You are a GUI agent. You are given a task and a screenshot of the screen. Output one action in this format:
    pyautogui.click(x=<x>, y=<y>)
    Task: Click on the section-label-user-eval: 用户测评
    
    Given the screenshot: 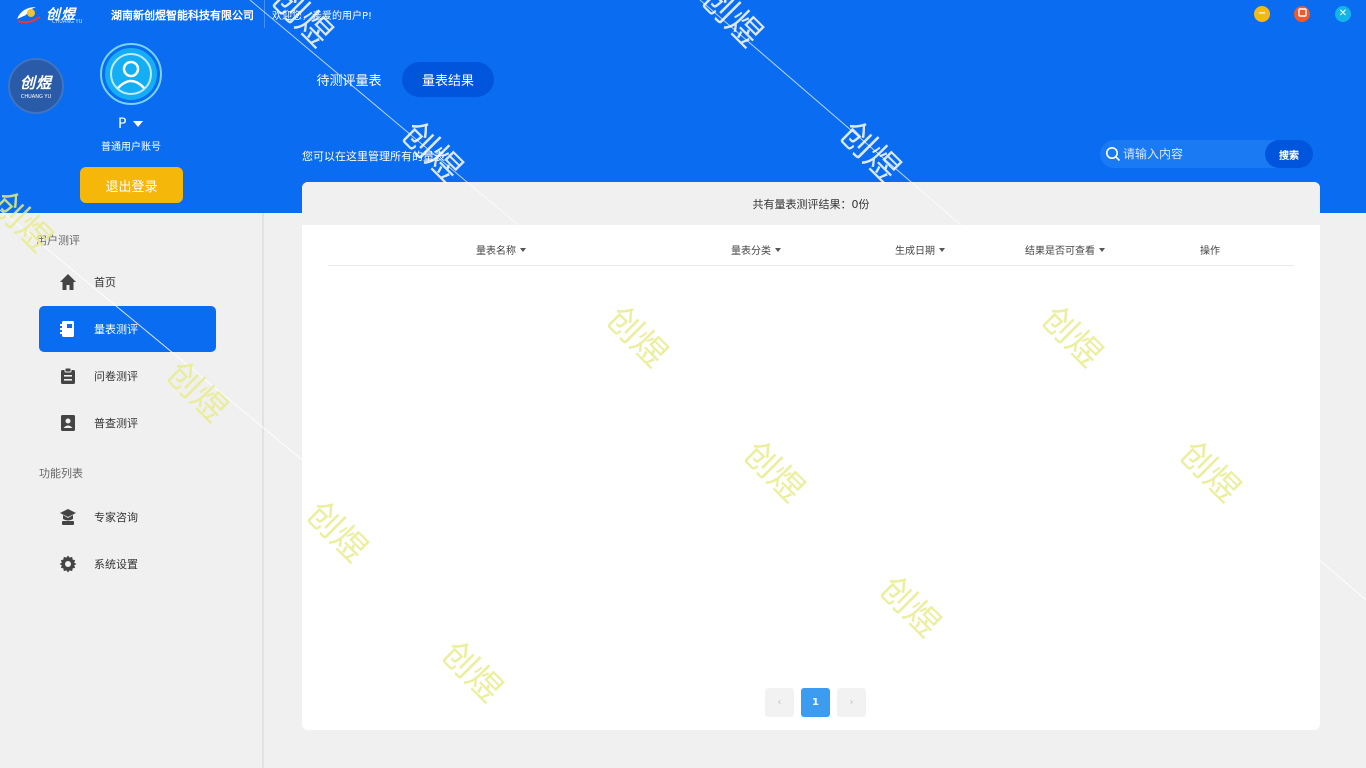 What is the action you would take?
    pyautogui.click(x=58, y=240)
    